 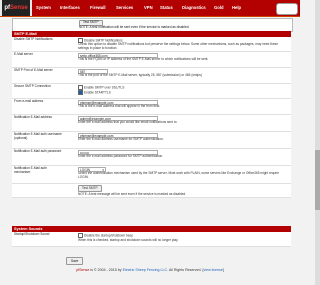 What do you see at coordinates (92, 169) in the screenshot?
I see `auth-mechanism-select: LOGIN ▾` at bounding box center [92, 169].